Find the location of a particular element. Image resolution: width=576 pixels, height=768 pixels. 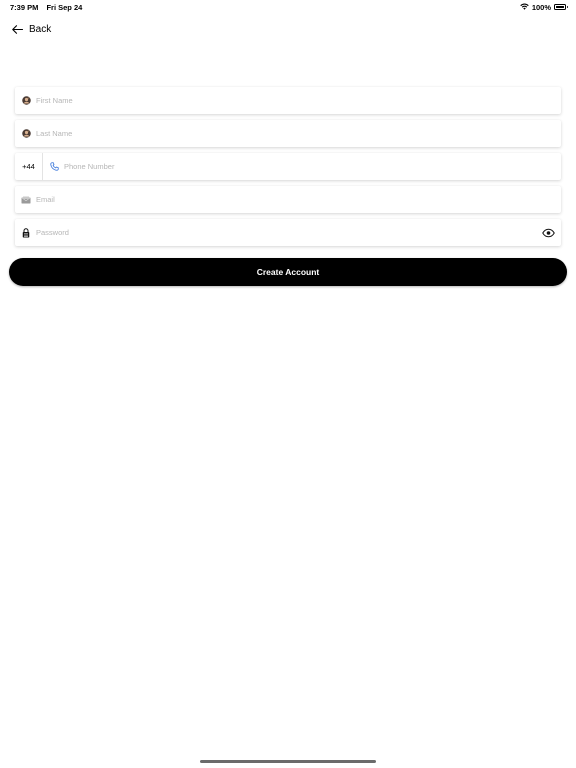

eye-icon is located at coordinates (548, 232).